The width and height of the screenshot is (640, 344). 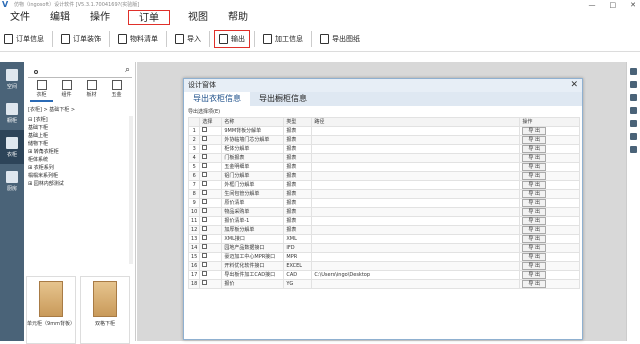 What do you see at coordinates (60, 17) in the screenshot?
I see `menu-edit: 编辑` at bounding box center [60, 17].